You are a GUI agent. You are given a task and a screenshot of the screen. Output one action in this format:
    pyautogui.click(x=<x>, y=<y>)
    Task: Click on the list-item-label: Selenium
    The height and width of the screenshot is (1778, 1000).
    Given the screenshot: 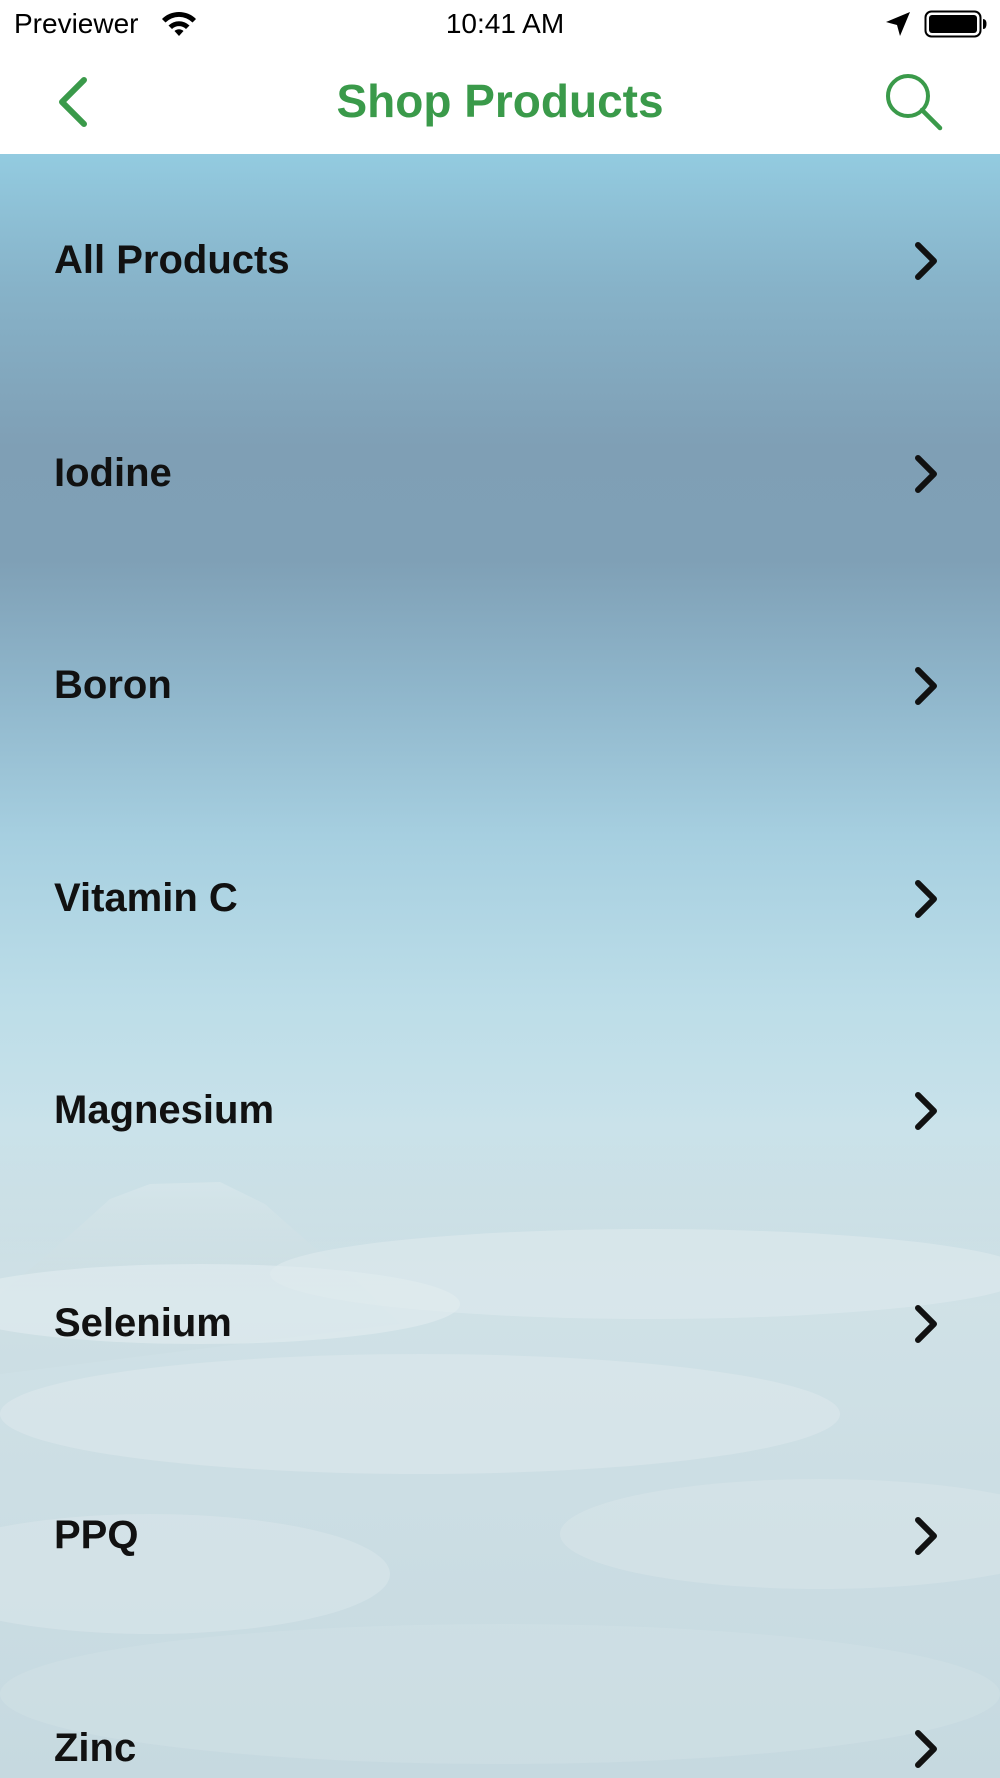 What is the action you would take?
    pyautogui.click(x=143, y=1322)
    